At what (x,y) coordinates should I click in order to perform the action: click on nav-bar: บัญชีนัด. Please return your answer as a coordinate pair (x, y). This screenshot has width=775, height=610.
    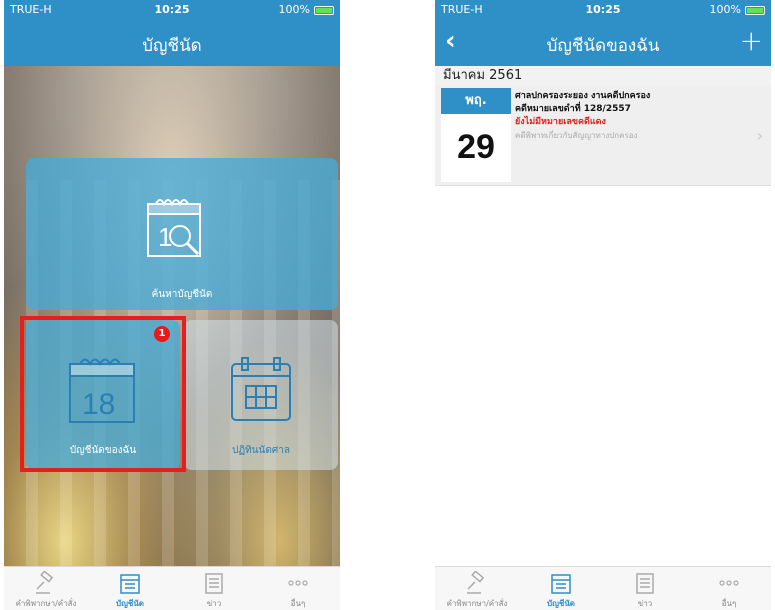
    Looking at the image, I should click on (172, 43).